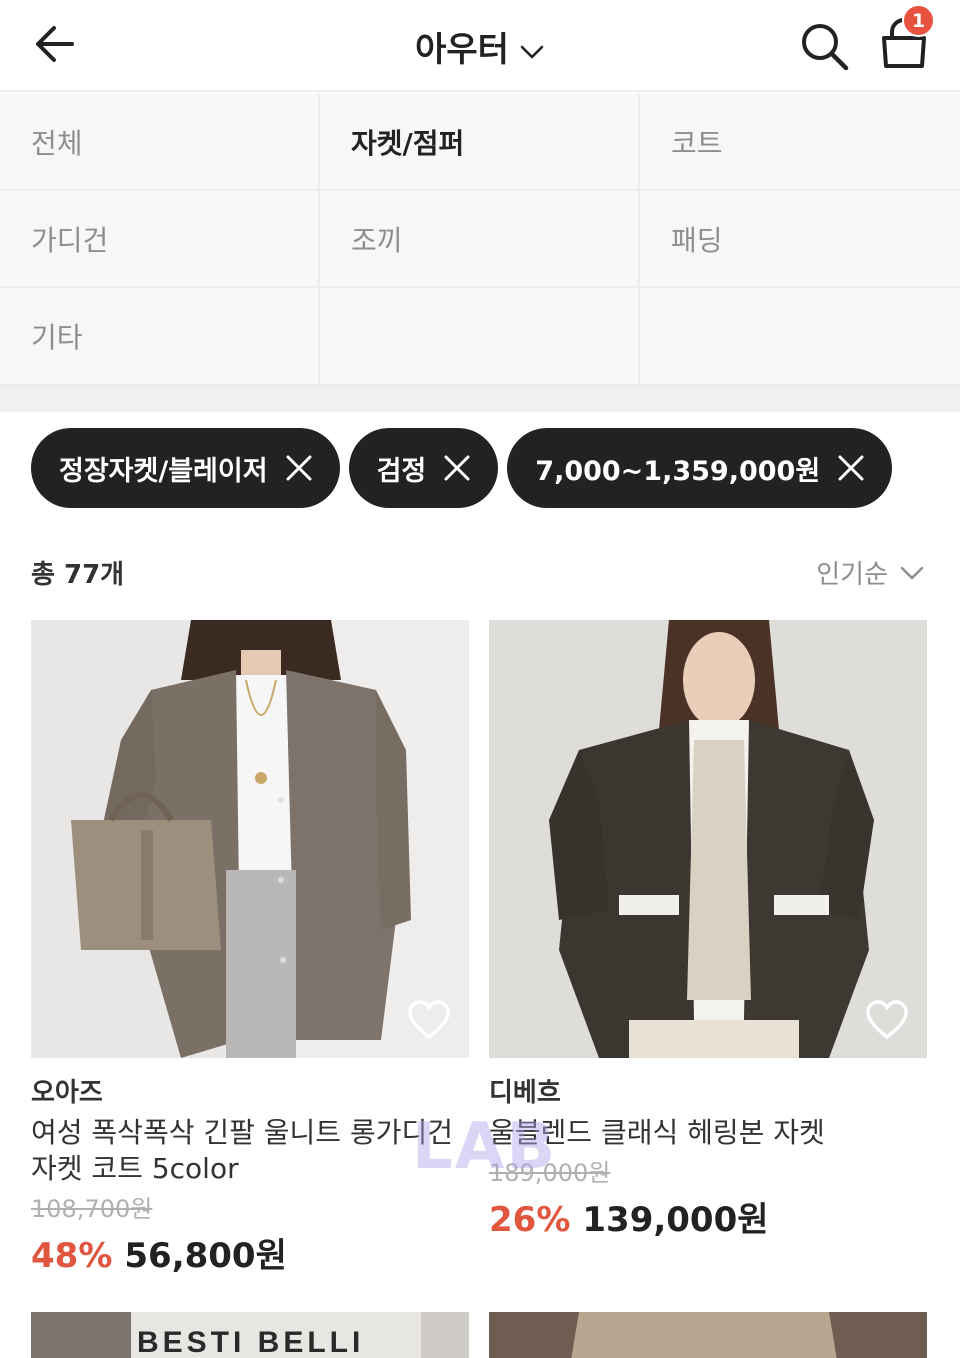 This screenshot has width=960, height=1358. I want to click on product-card-partial, so click(708, 1335).